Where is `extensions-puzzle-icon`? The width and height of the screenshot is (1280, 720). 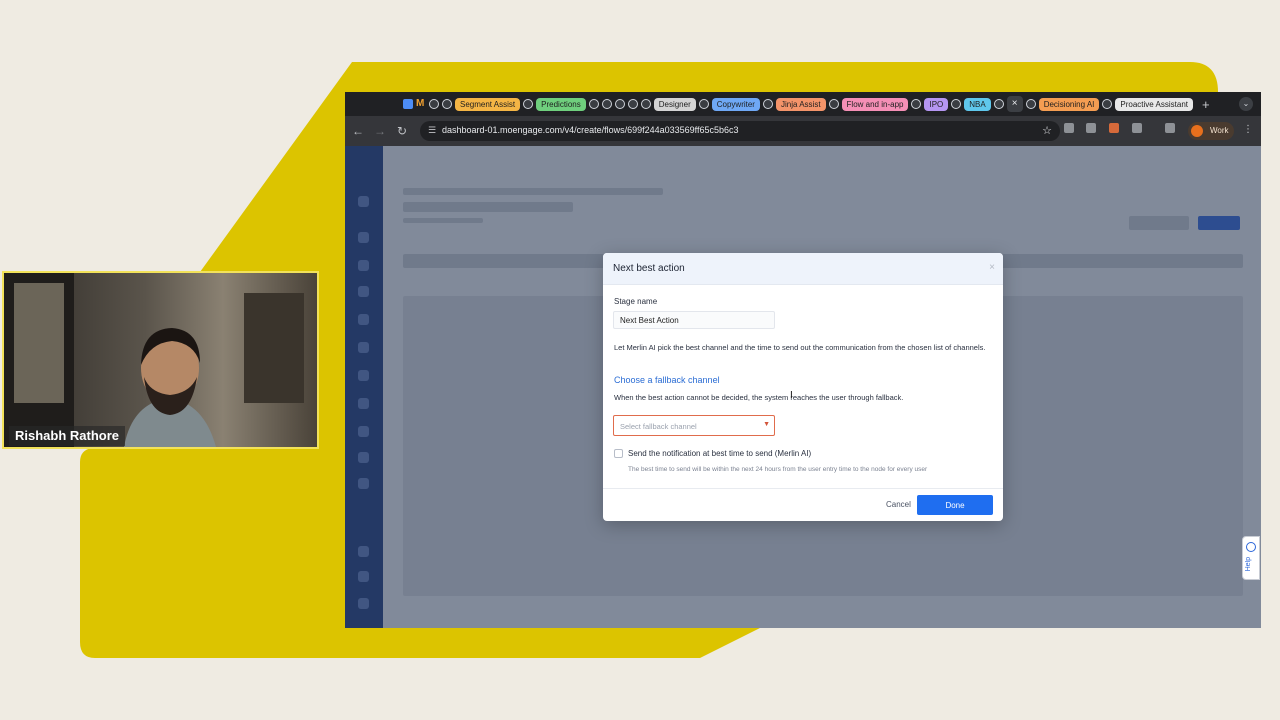
extensions-puzzle-icon is located at coordinates (1137, 128).